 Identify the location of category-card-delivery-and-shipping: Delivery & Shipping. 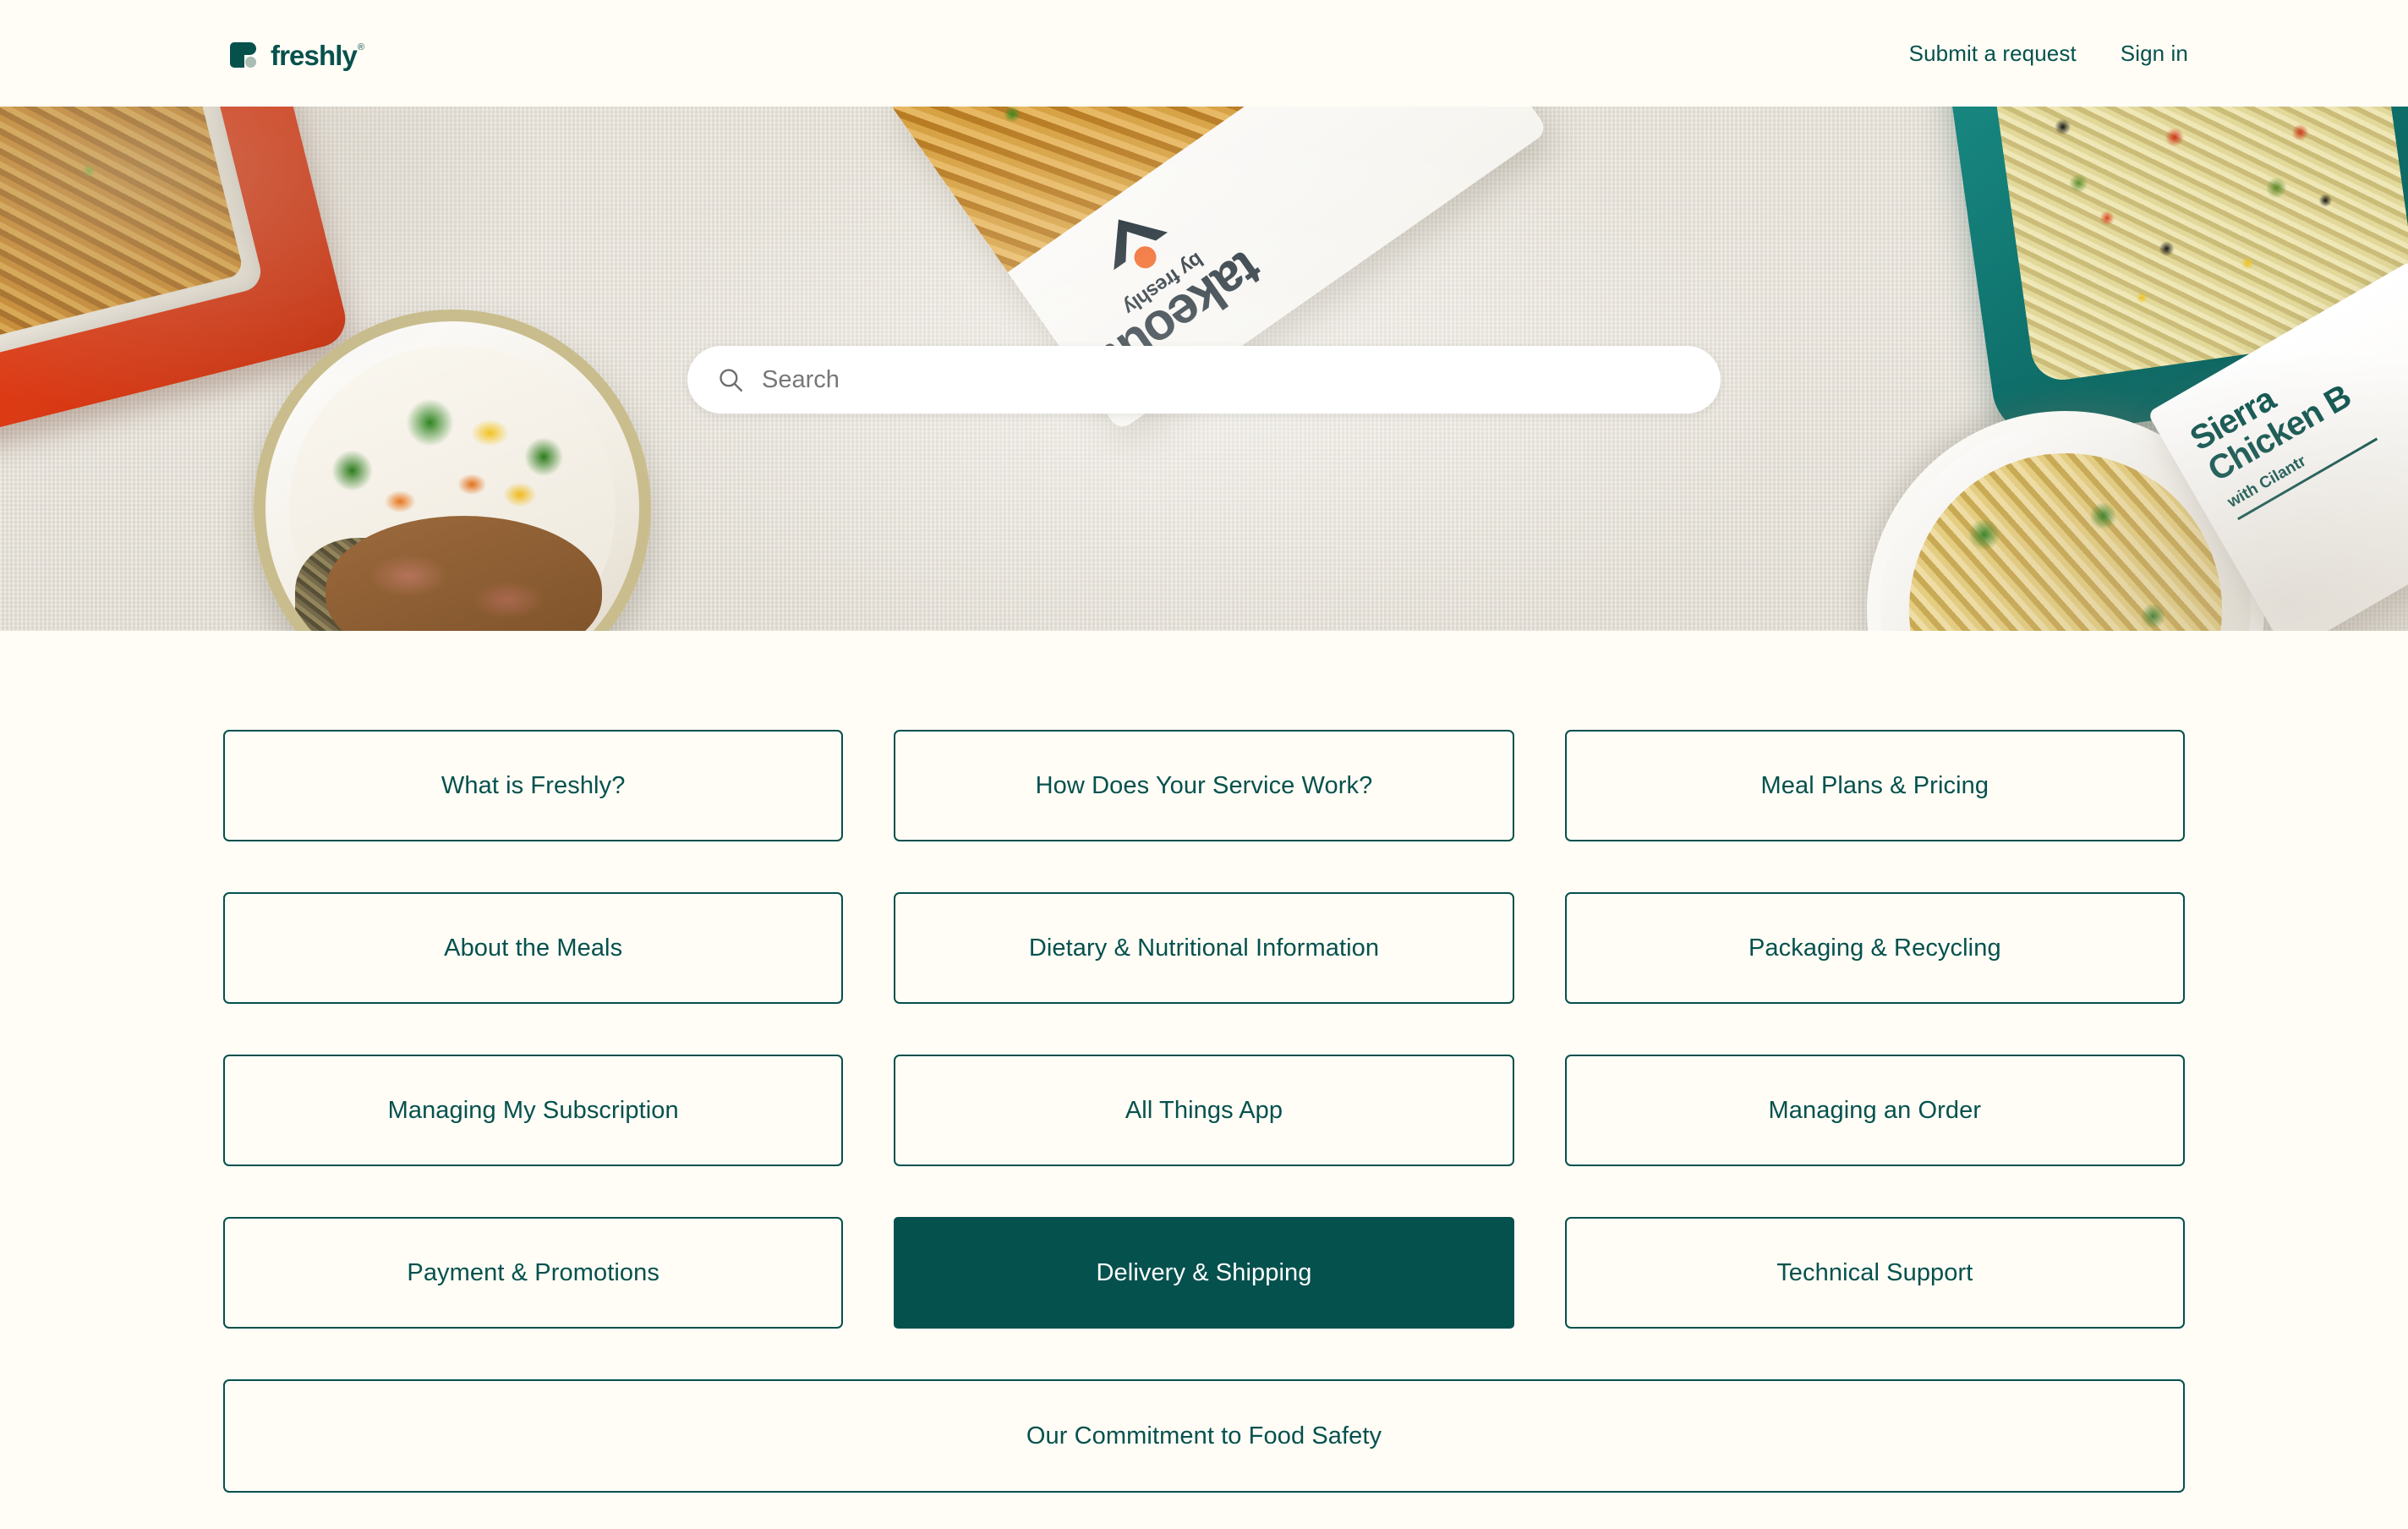
(1204, 1273).